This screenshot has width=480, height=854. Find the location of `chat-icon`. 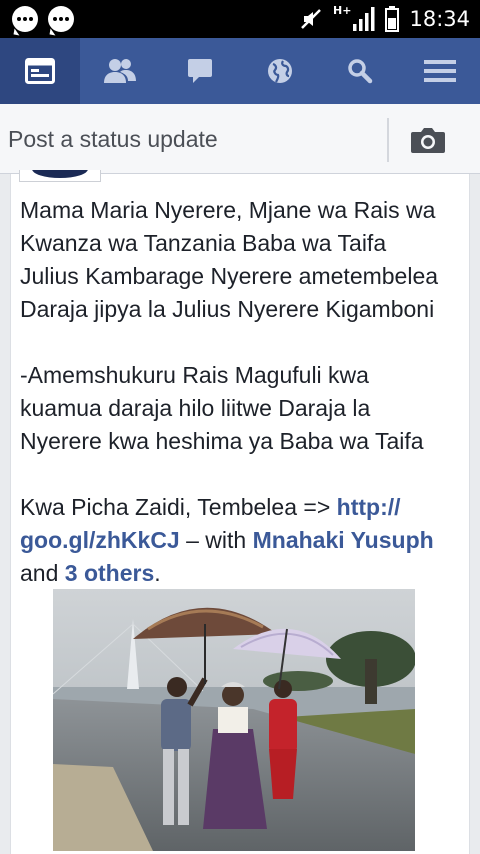

chat-icon is located at coordinates (200, 71).